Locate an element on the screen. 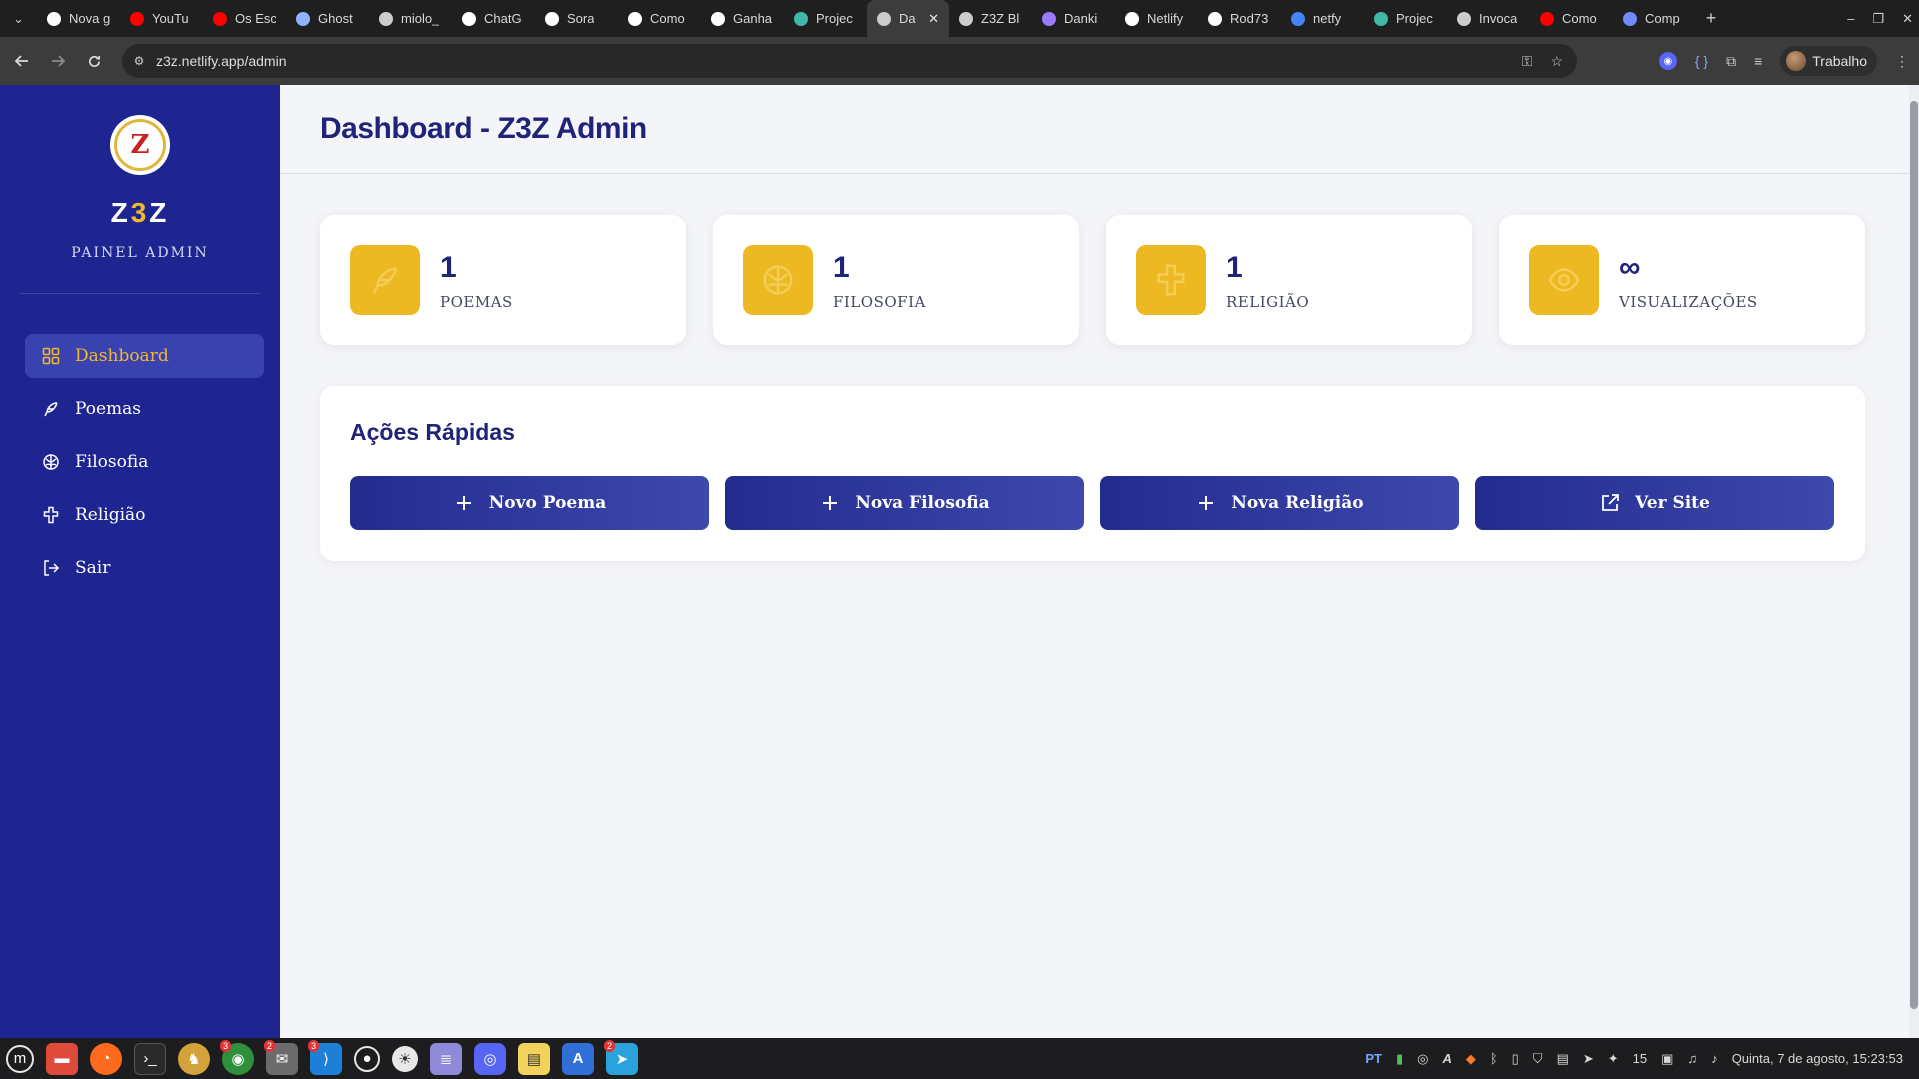 The image size is (1919, 1079). chrome-icon: ◉ 3 is located at coordinates (237, 1057).